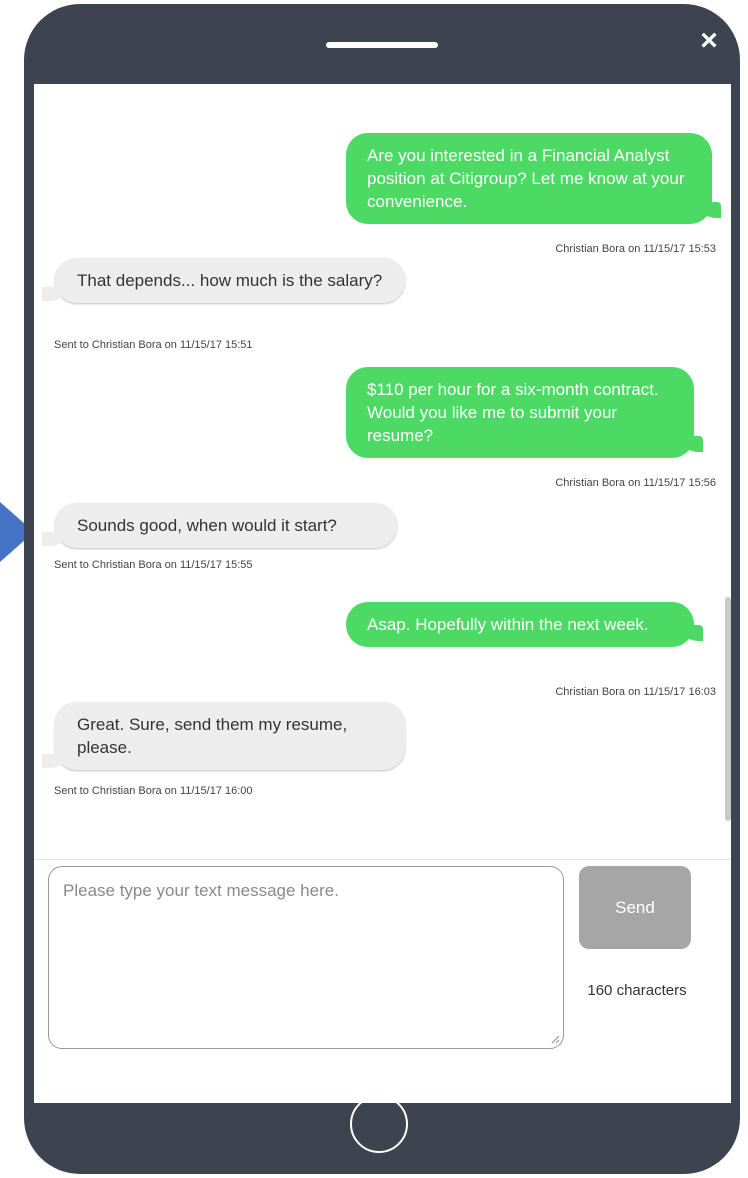 The height and width of the screenshot is (1178, 748). What do you see at coordinates (207, 525) in the screenshot?
I see `message-text: Sounds good, when would it start?` at bounding box center [207, 525].